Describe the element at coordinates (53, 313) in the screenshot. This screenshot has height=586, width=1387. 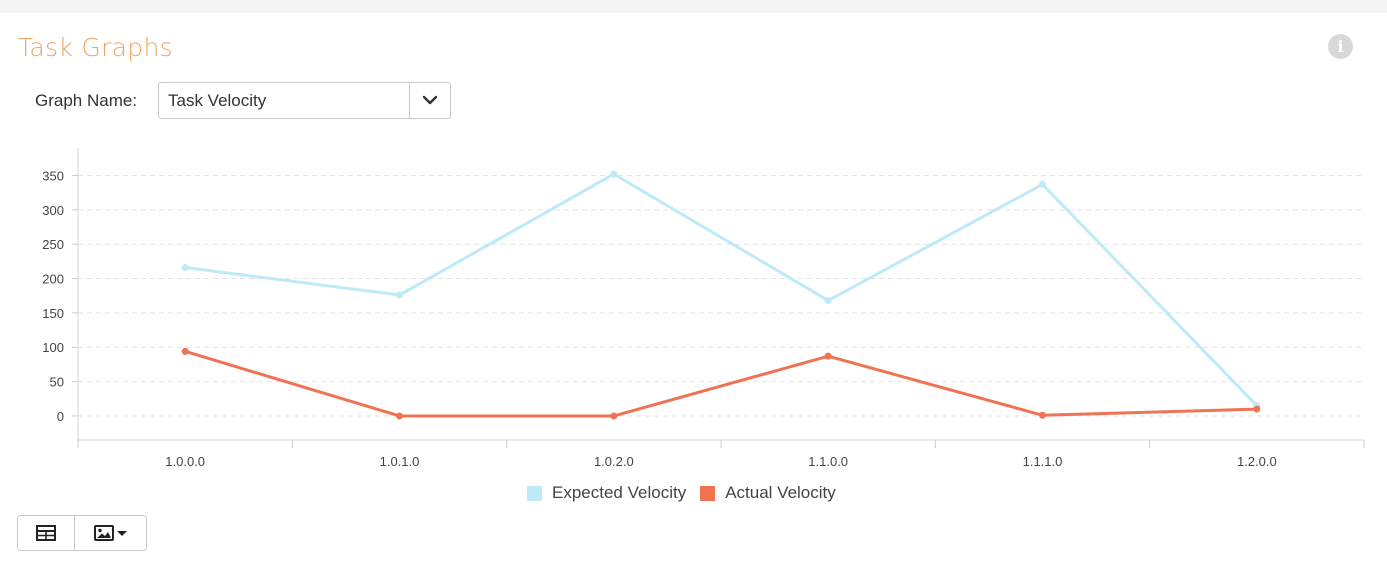
I see `y-tick-label: 150` at that location.